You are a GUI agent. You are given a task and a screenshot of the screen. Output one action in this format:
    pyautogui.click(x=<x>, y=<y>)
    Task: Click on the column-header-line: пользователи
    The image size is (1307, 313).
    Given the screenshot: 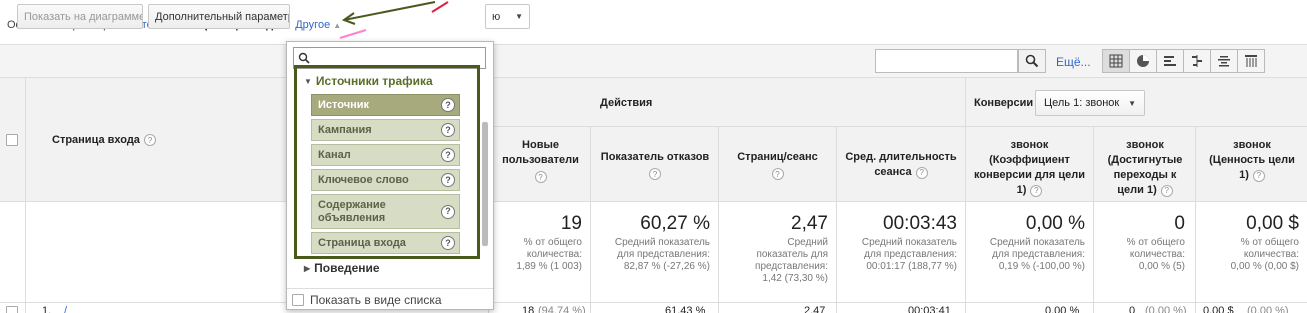 What is the action you would take?
    pyautogui.click(x=540, y=160)
    